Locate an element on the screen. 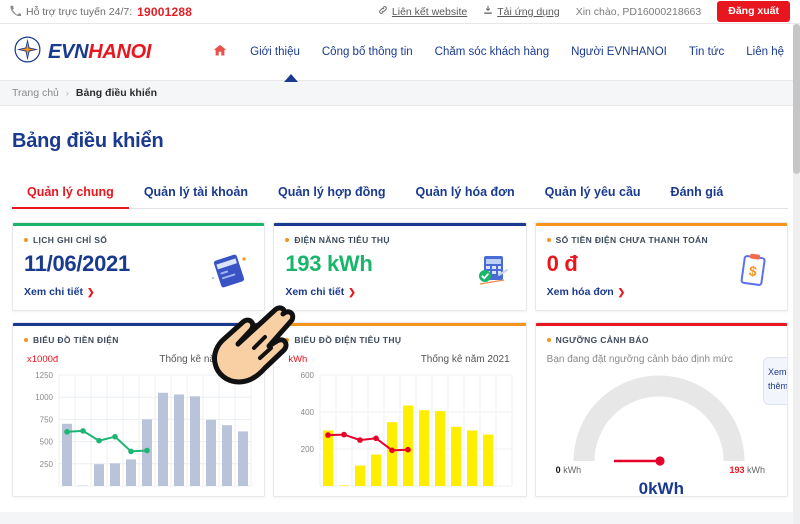 The height and width of the screenshot is (524, 800). card-label: ĐIỆN NĂNG TIÊU THỤ is located at coordinates (399, 240).